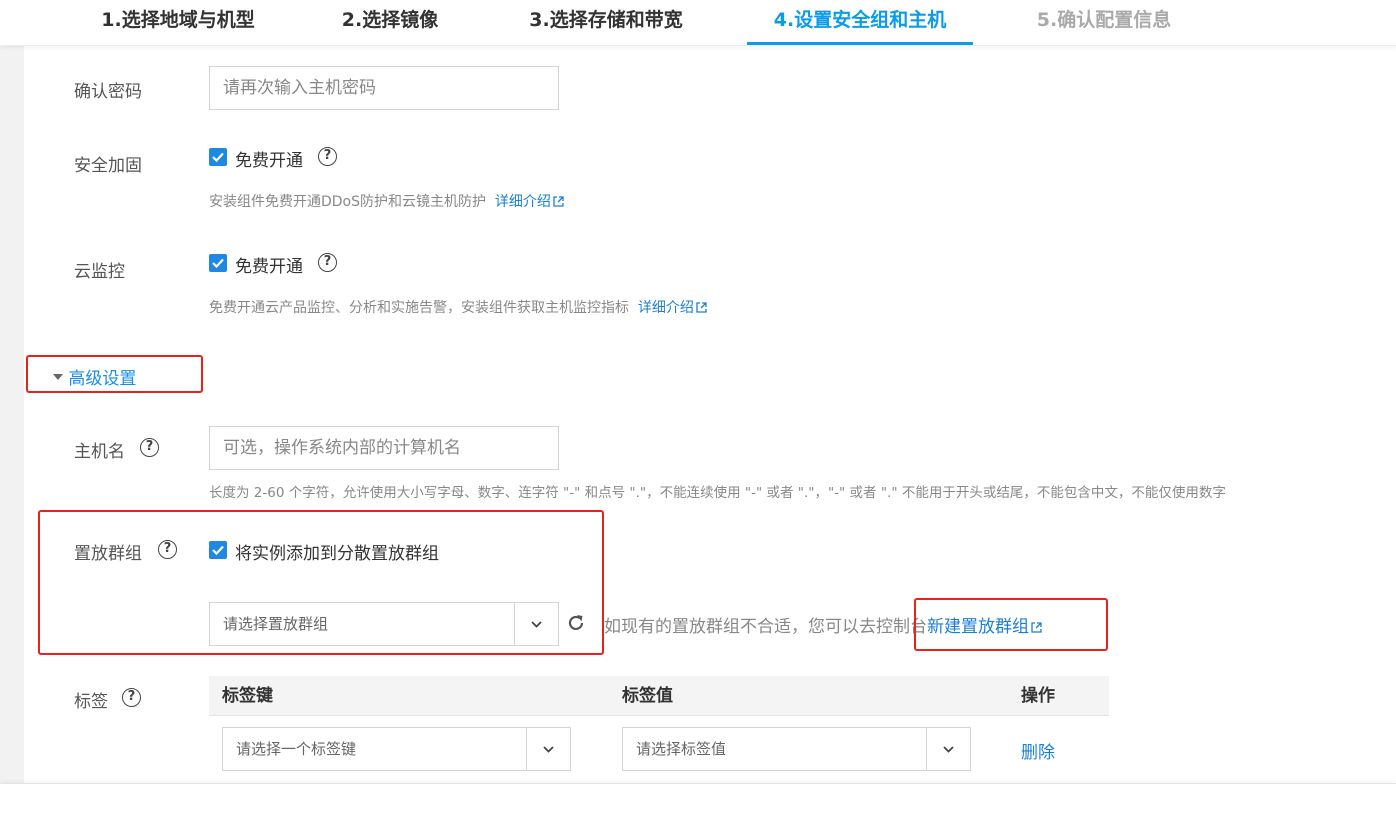 This screenshot has width=1396, height=813. Describe the element at coordinates (384, 448) in the screenshot. I see `hostname-input: 可选，操作系统内部的计算机名` at that location.